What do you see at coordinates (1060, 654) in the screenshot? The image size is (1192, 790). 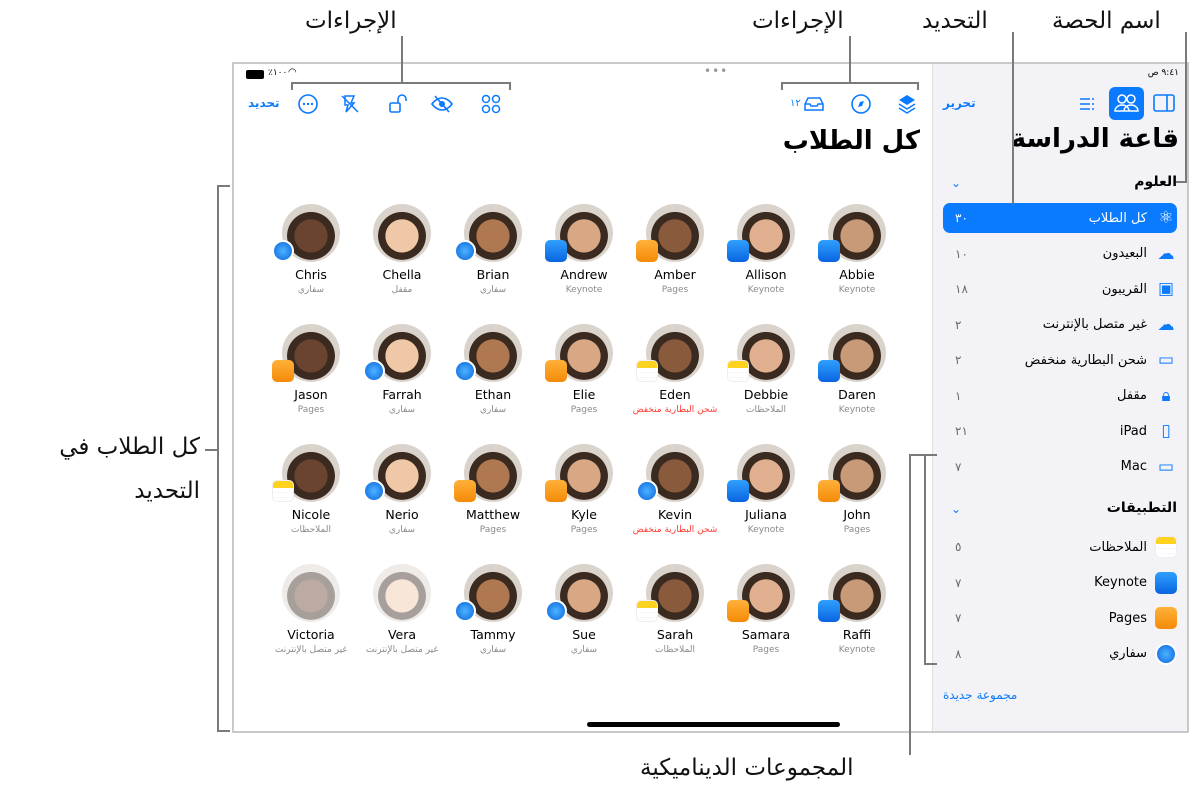 I see `sidebar-app-item: سفاري ٨` at bounding box center [1060, 654].